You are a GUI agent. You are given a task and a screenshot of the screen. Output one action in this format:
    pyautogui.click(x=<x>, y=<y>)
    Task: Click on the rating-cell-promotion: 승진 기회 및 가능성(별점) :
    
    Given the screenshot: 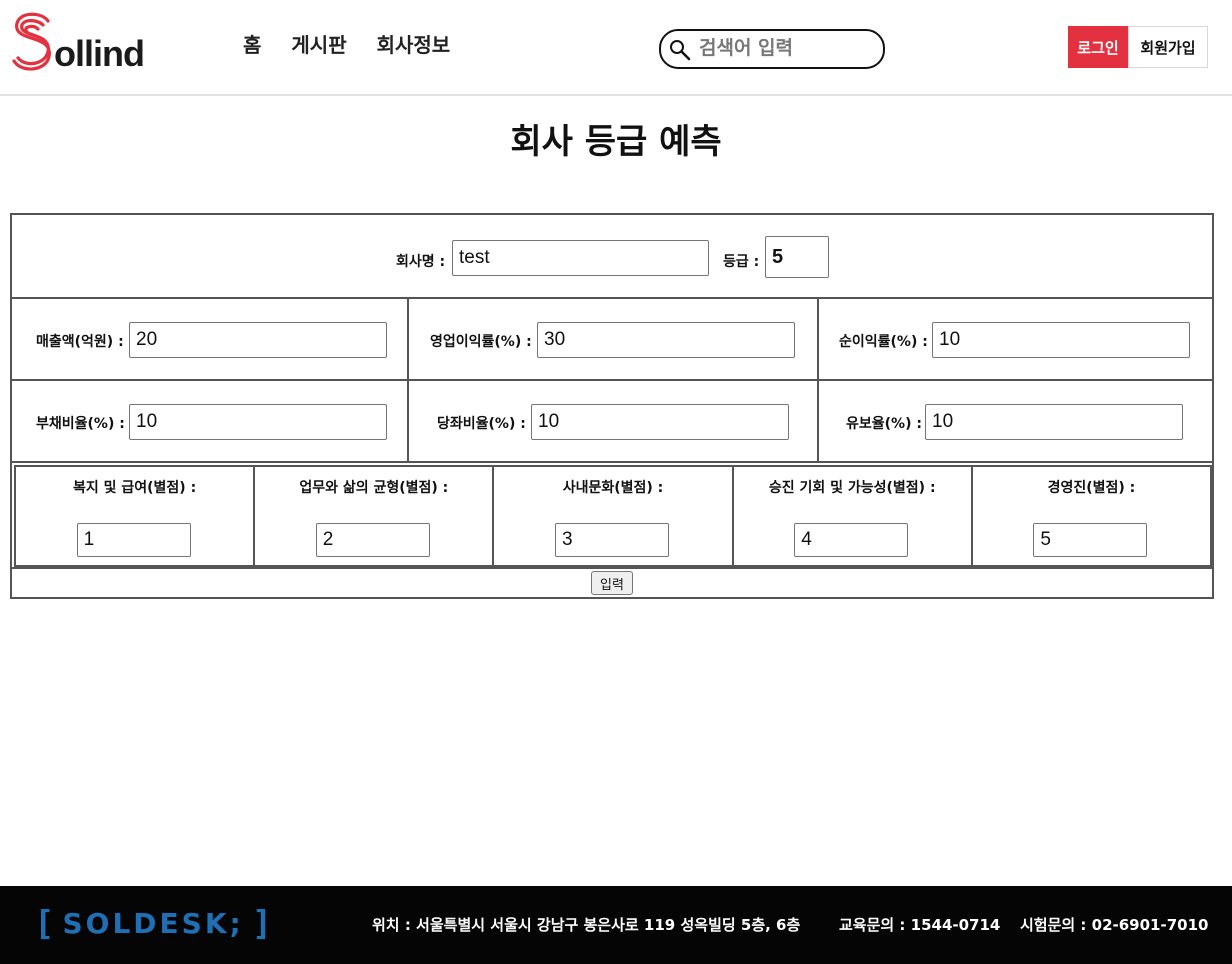 What is the action you would take?
    pyautogui.click(x=853, y=516)
    